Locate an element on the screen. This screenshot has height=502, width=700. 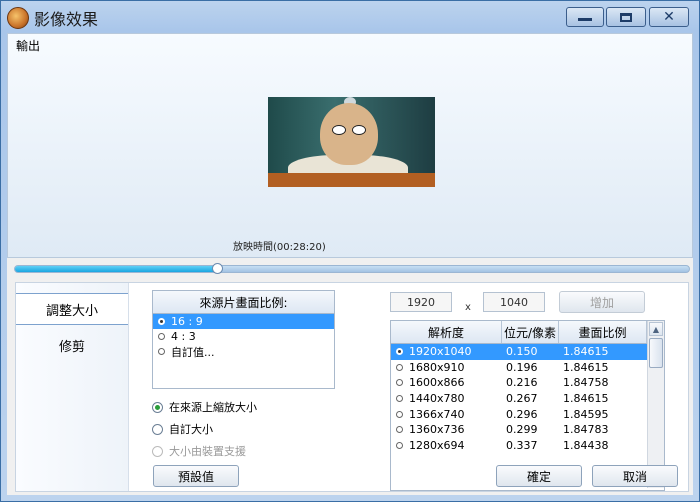
resolution-cell: 1280x694 is located at coordinates (446, 445).